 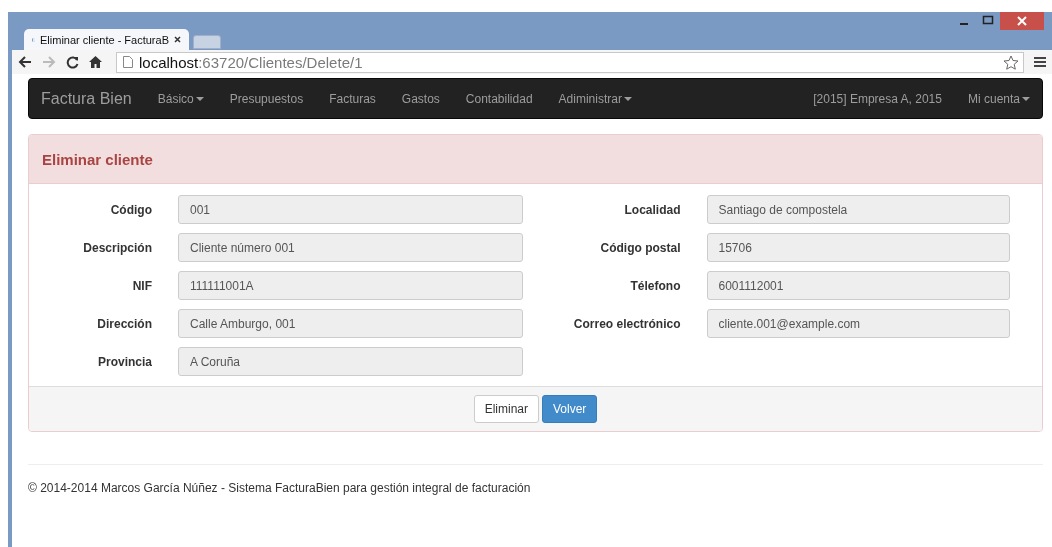 I want to click on url-text: localhost:63720/Clientes/Delete/1, so click(x=251, y=62).